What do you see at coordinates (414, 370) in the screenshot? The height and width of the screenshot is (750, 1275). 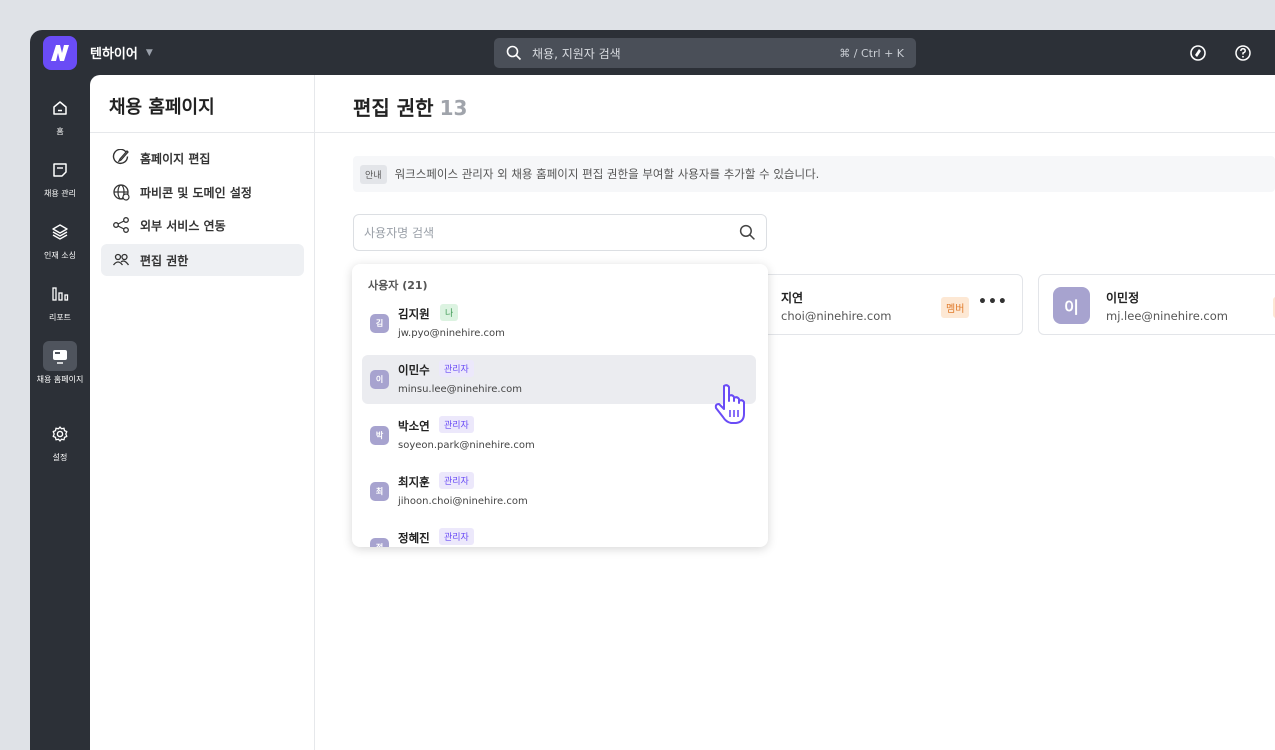 I see `user-name: 이민수` at bounding box center [414, 370].